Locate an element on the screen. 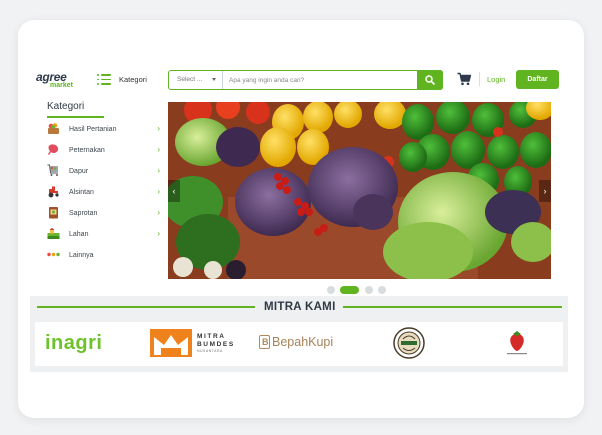  sidebar-item-label: Peternakan is located at coordinates (87, 150).